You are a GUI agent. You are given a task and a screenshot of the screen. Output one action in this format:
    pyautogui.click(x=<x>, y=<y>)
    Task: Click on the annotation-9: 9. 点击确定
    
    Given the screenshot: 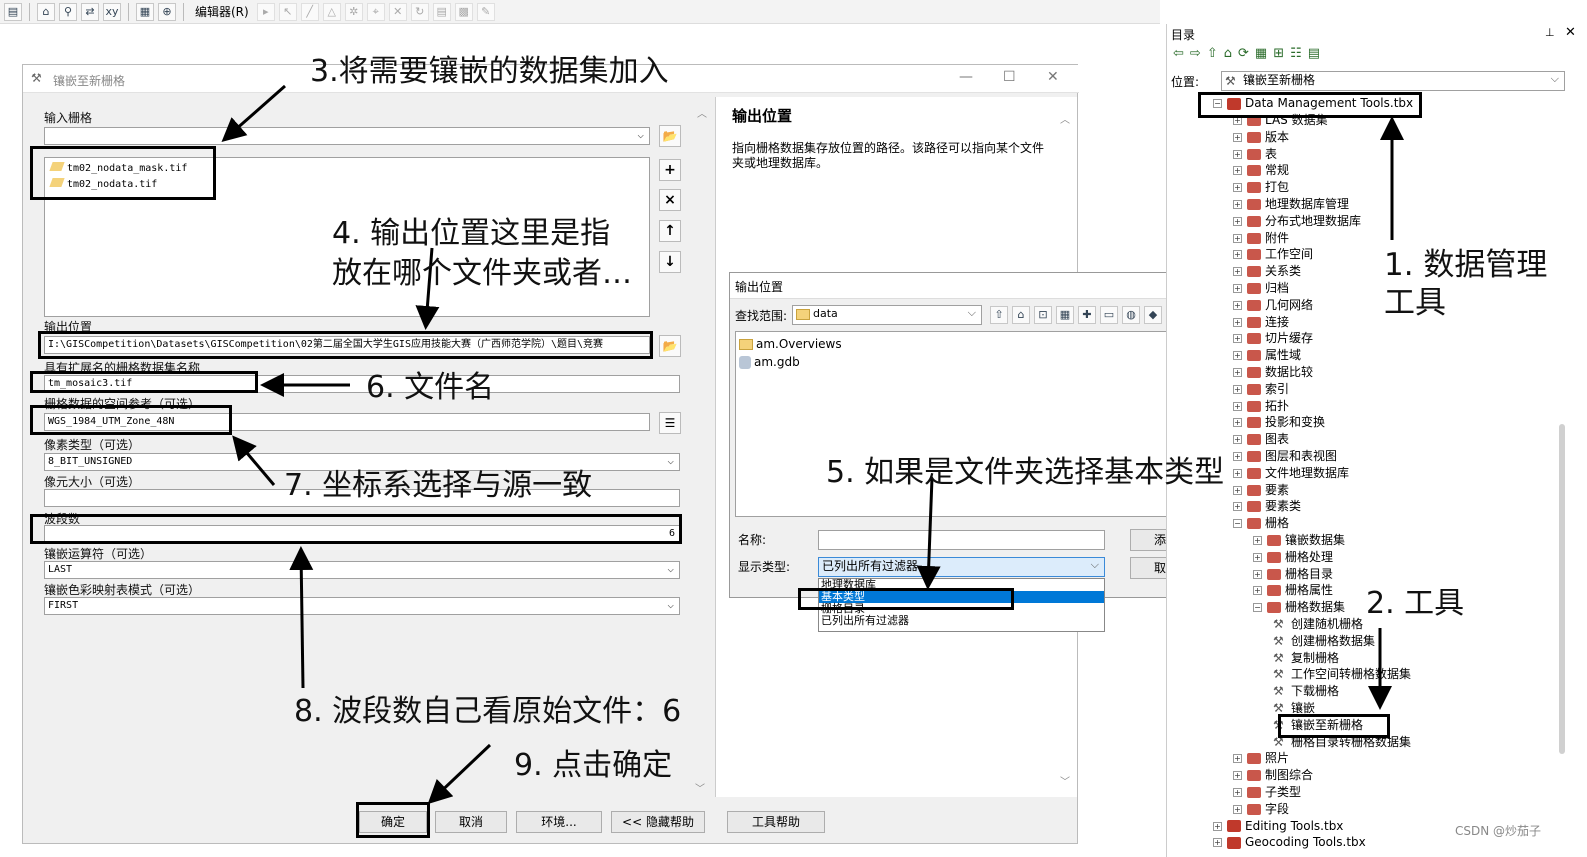 What is the action you would take?
    pyautogui.click(x=593, y=765)
    